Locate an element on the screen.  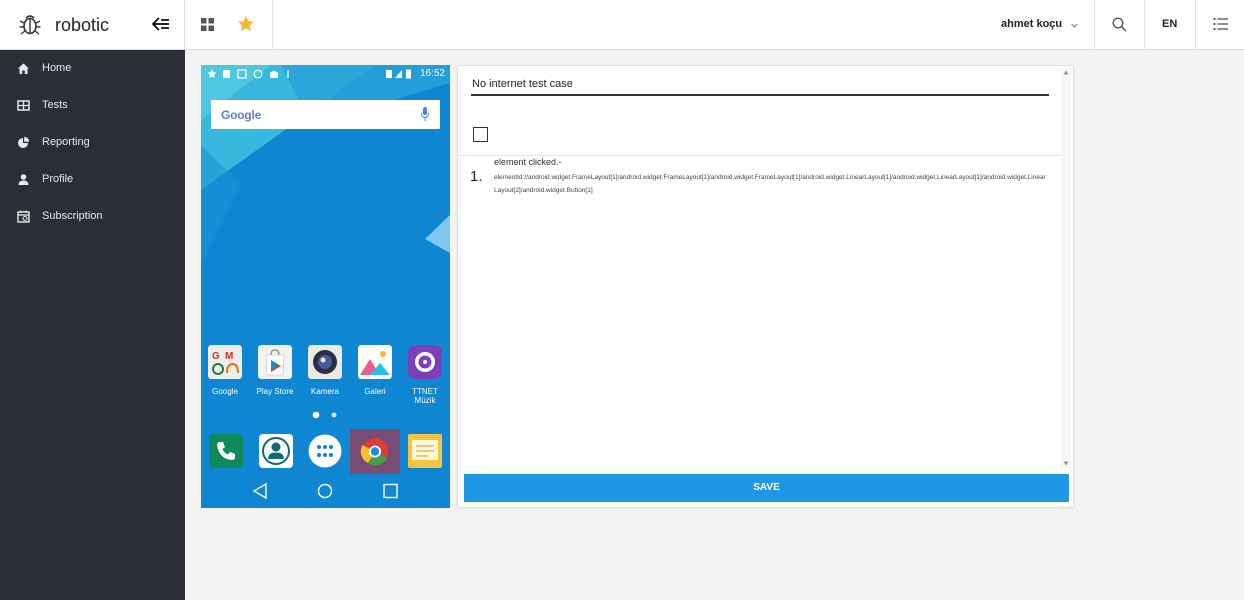
home-circle-icon is located at coordinates (325, 491).